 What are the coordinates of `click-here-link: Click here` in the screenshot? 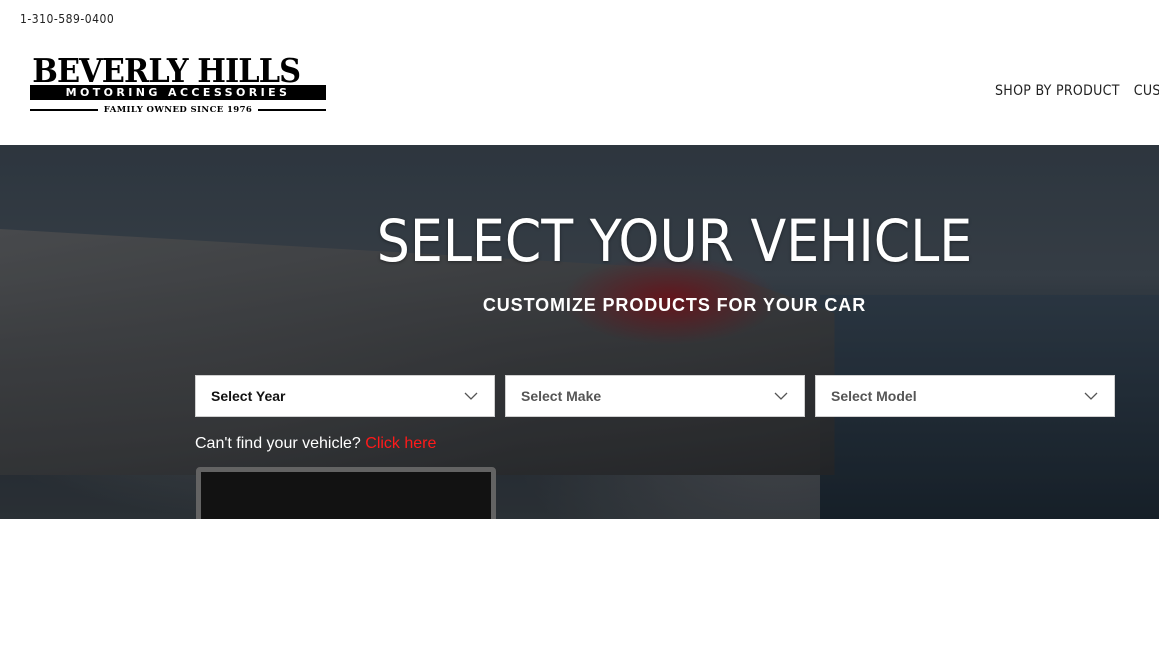 It's located at (400, 443).